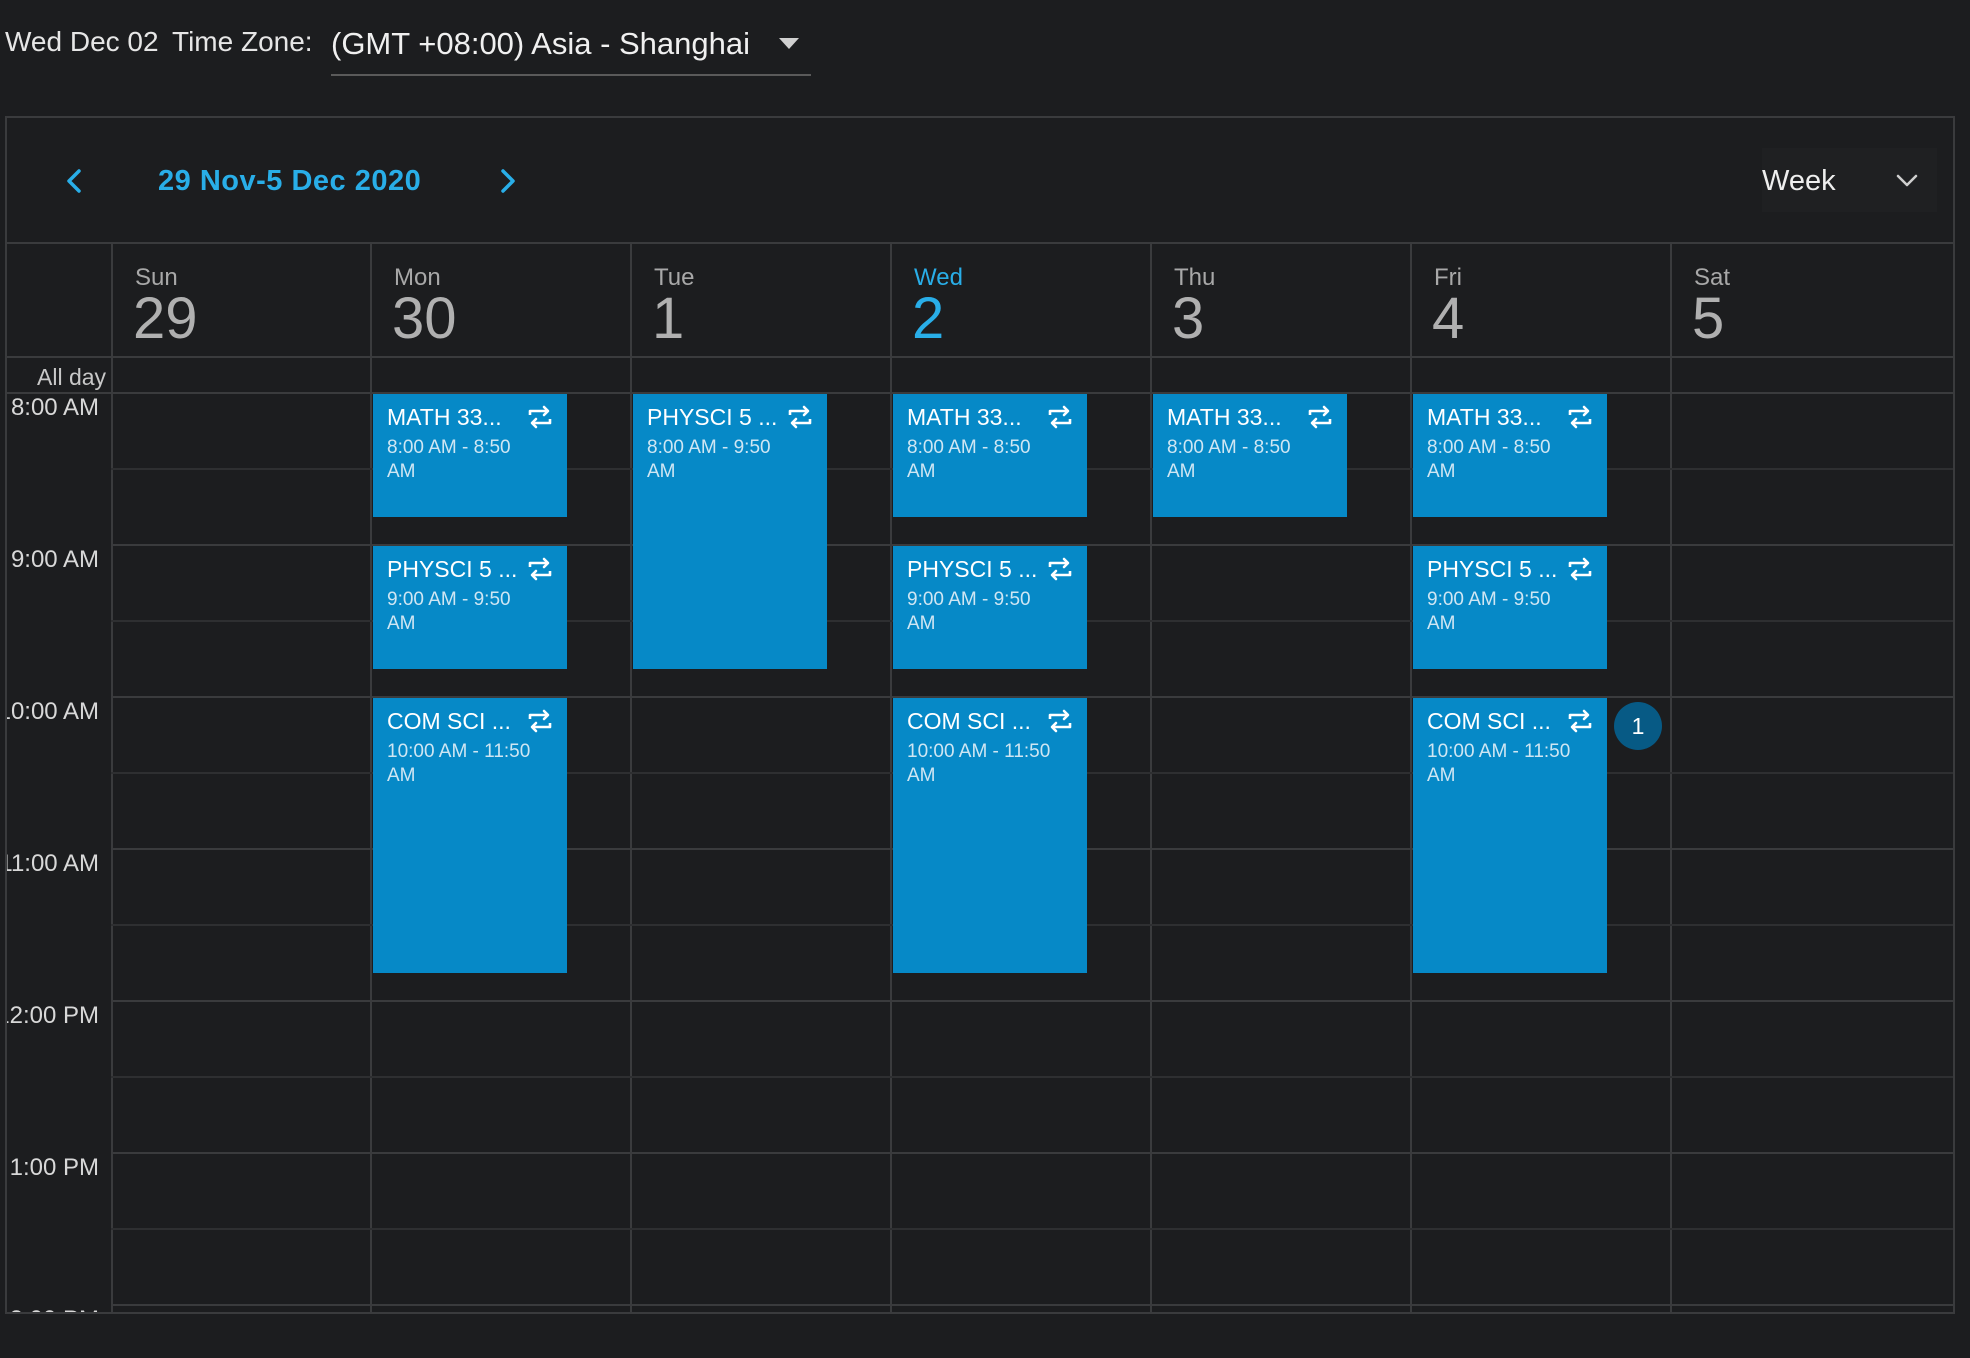 This screenshot has width=1970, height=1358. I want to click on all-day-row-top, so click(980, 357).